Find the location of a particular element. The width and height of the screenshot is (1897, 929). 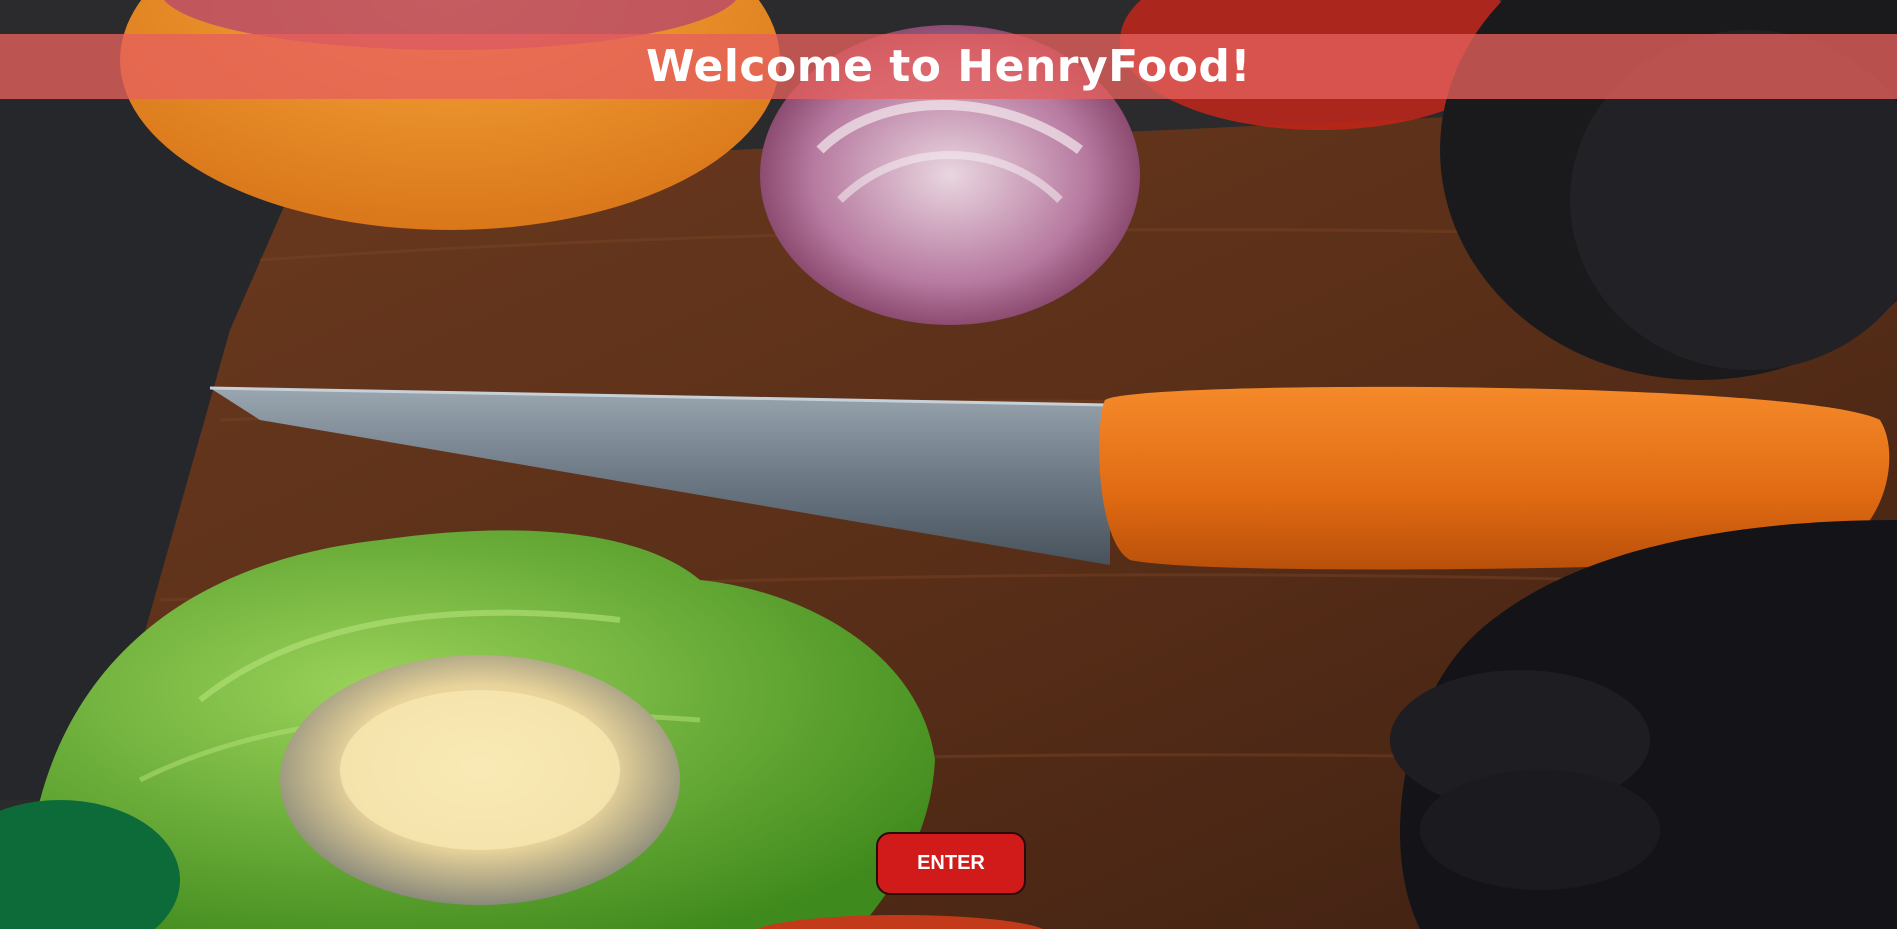

page-title: Welcome to HenryFood! is located at coordinates (948, 66).